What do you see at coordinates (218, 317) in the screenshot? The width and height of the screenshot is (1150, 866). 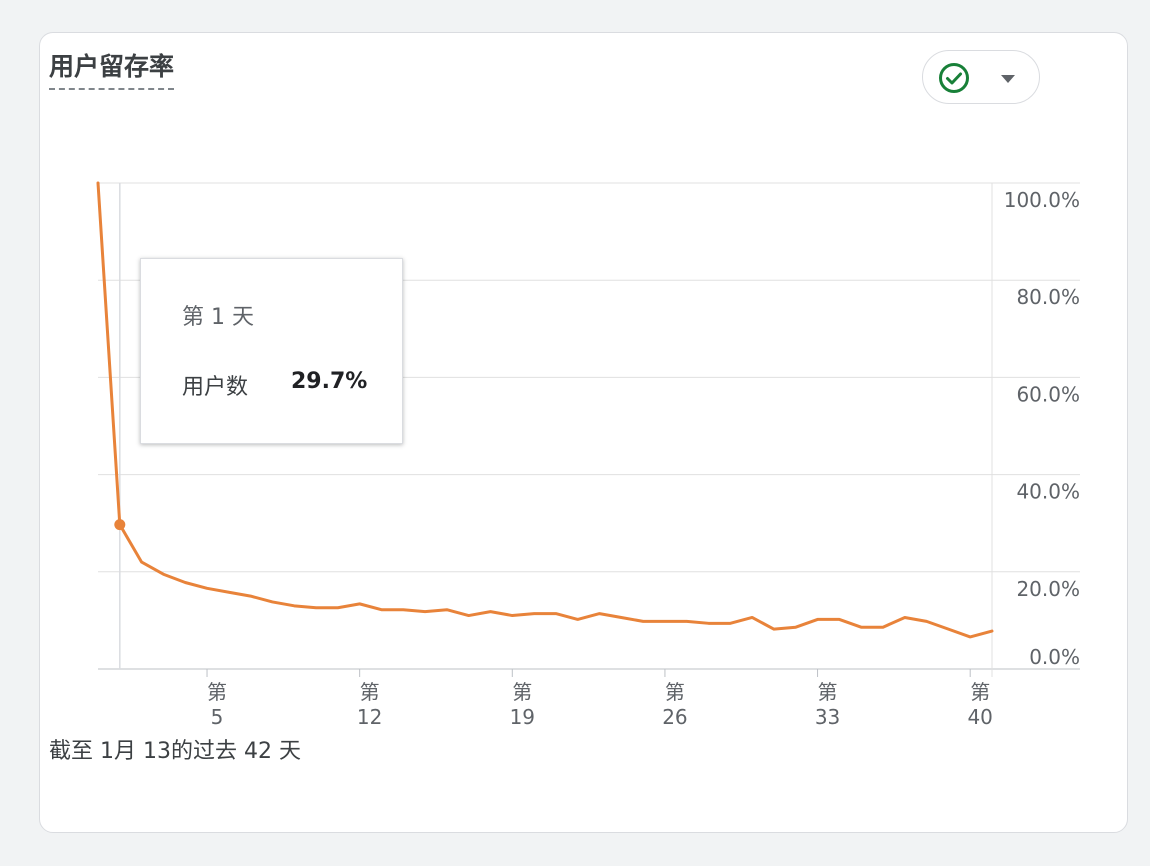 I see `tooltip-title: 第 1 天` at bounding box center [218, 317].